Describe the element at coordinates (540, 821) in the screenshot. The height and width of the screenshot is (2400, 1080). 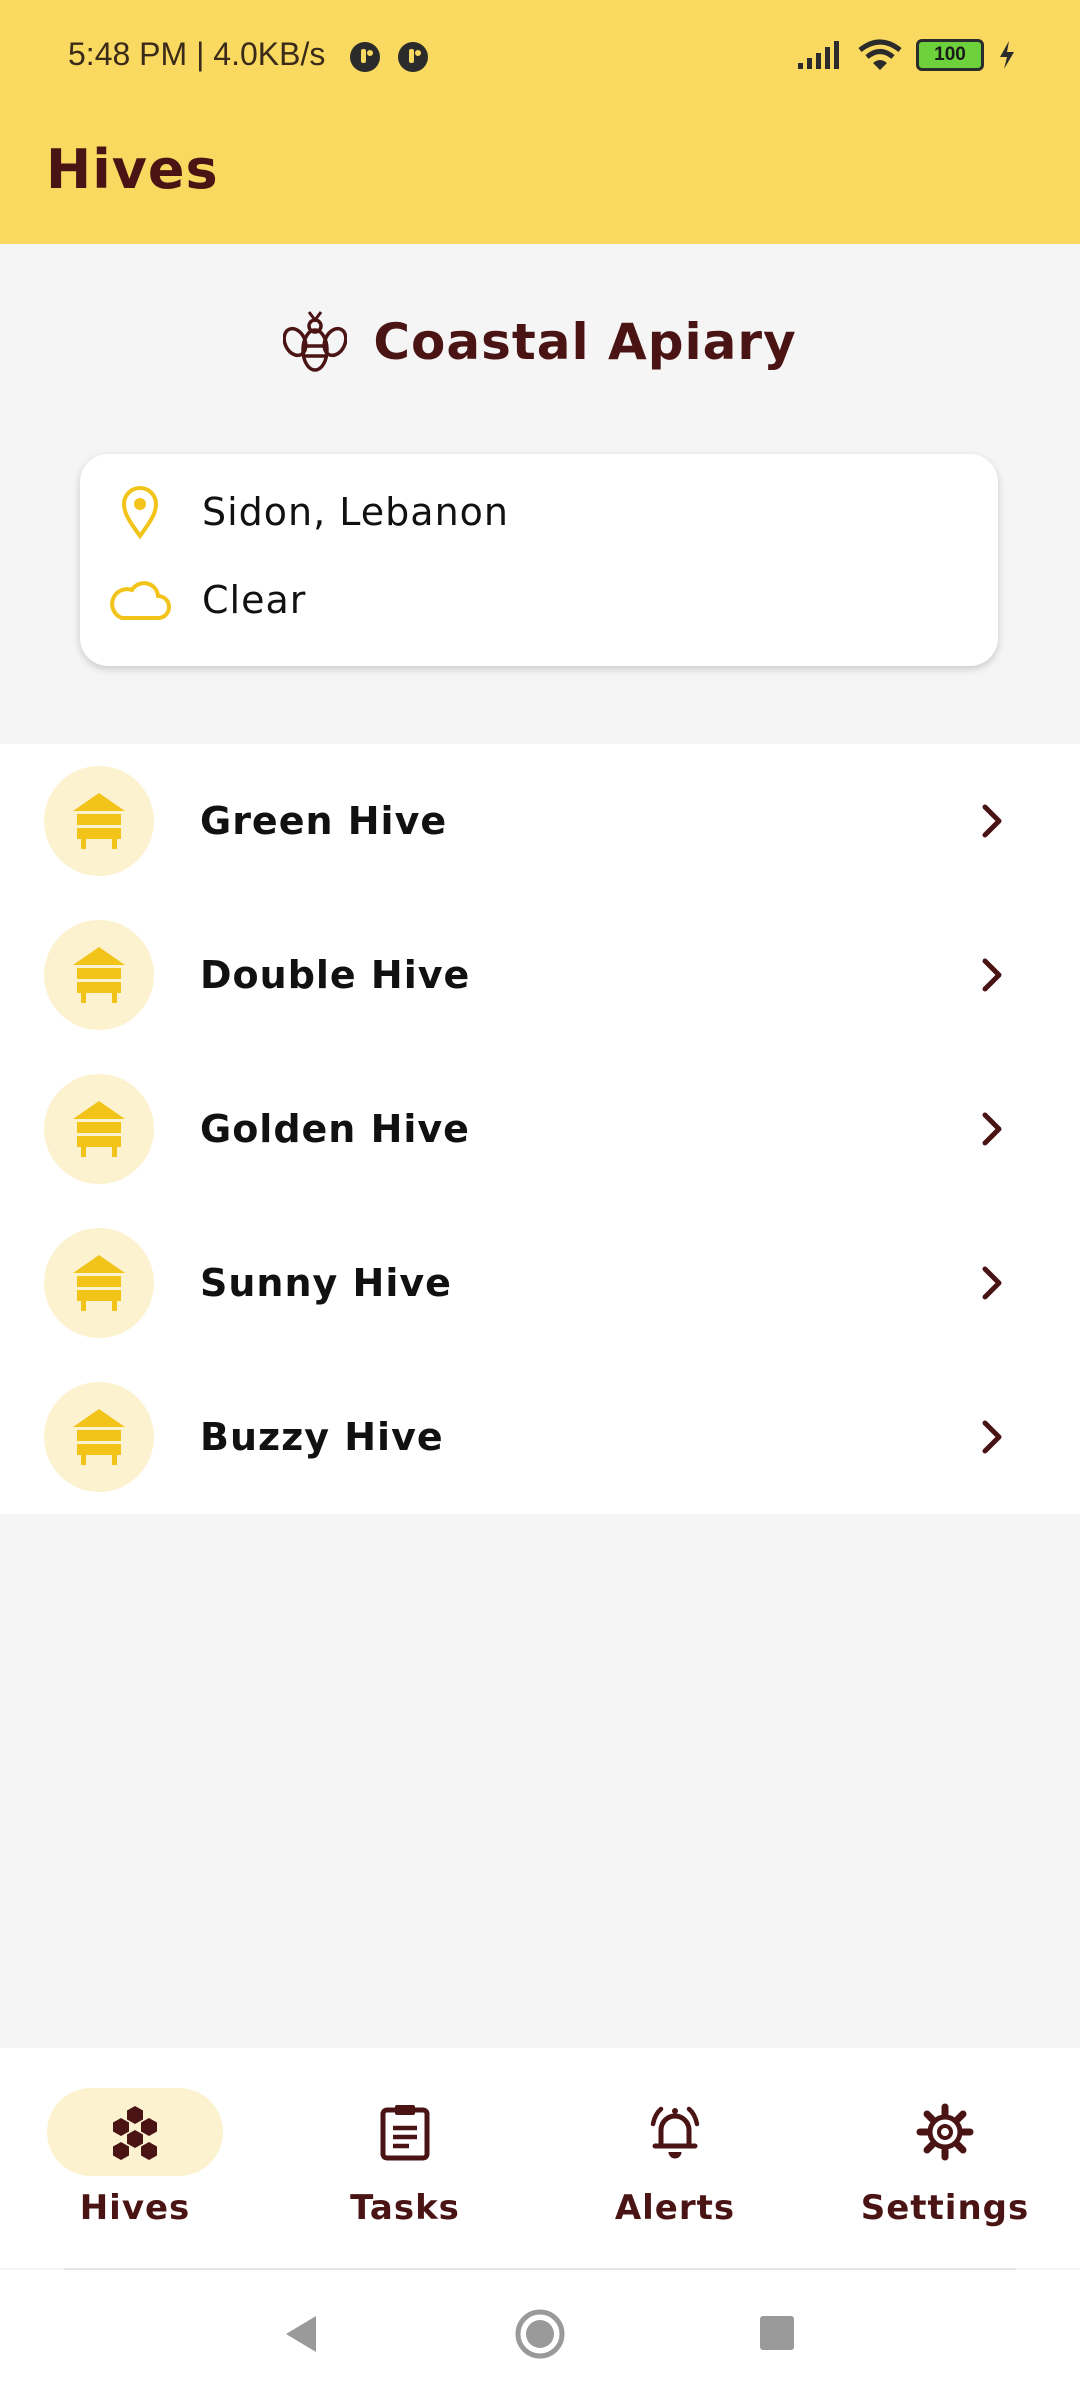
I see `list-item: Green Hive` at that location.